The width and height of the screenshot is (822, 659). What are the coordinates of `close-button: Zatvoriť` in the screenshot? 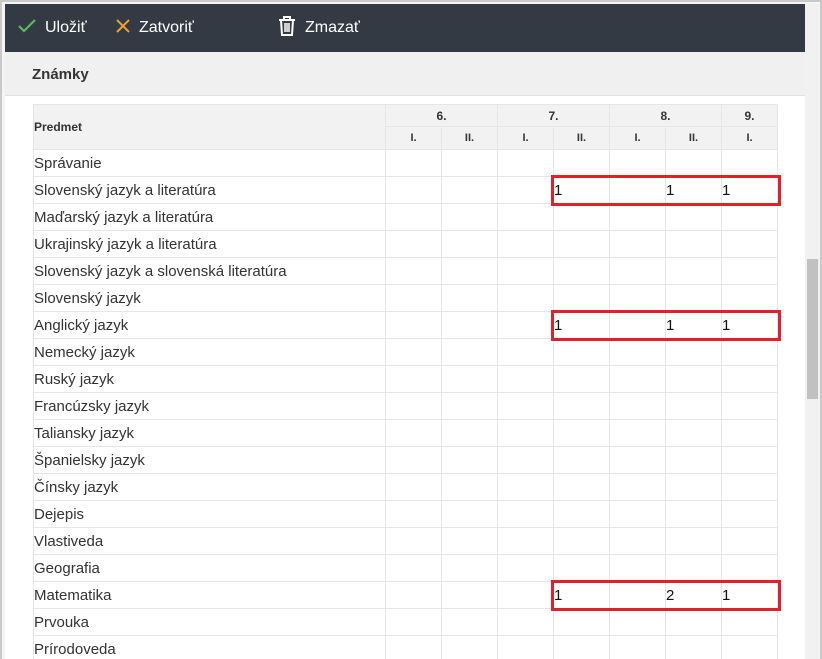 It's located at (154, 28).